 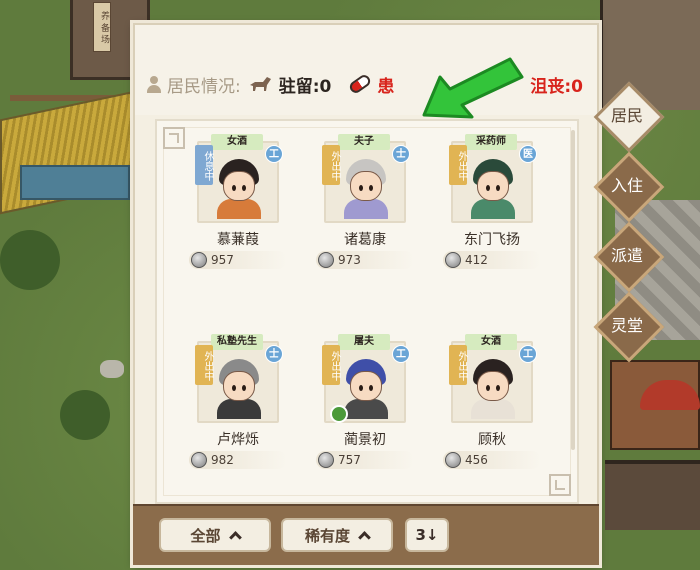 I want to click on sick-stat: 患, so click(x=386, y=86).